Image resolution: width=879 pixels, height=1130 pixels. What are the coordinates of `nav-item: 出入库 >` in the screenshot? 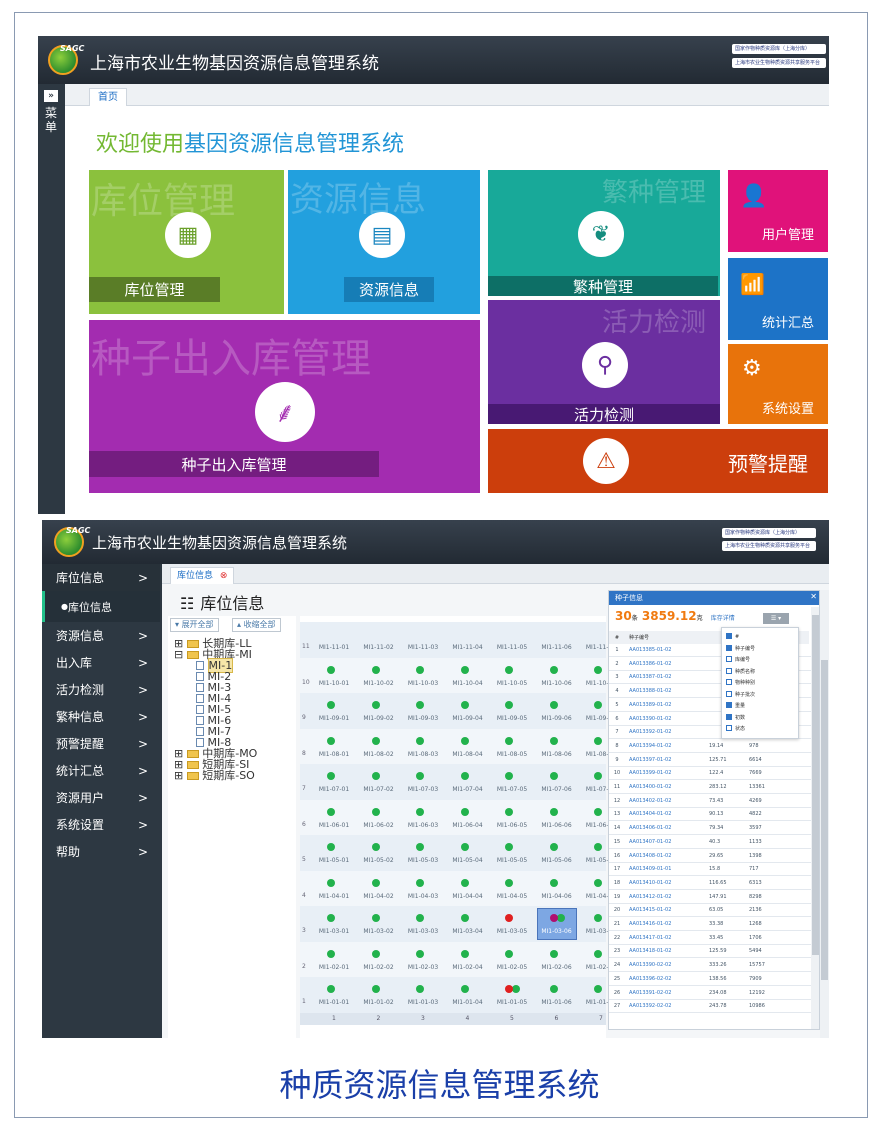 It's located at (101, 662).